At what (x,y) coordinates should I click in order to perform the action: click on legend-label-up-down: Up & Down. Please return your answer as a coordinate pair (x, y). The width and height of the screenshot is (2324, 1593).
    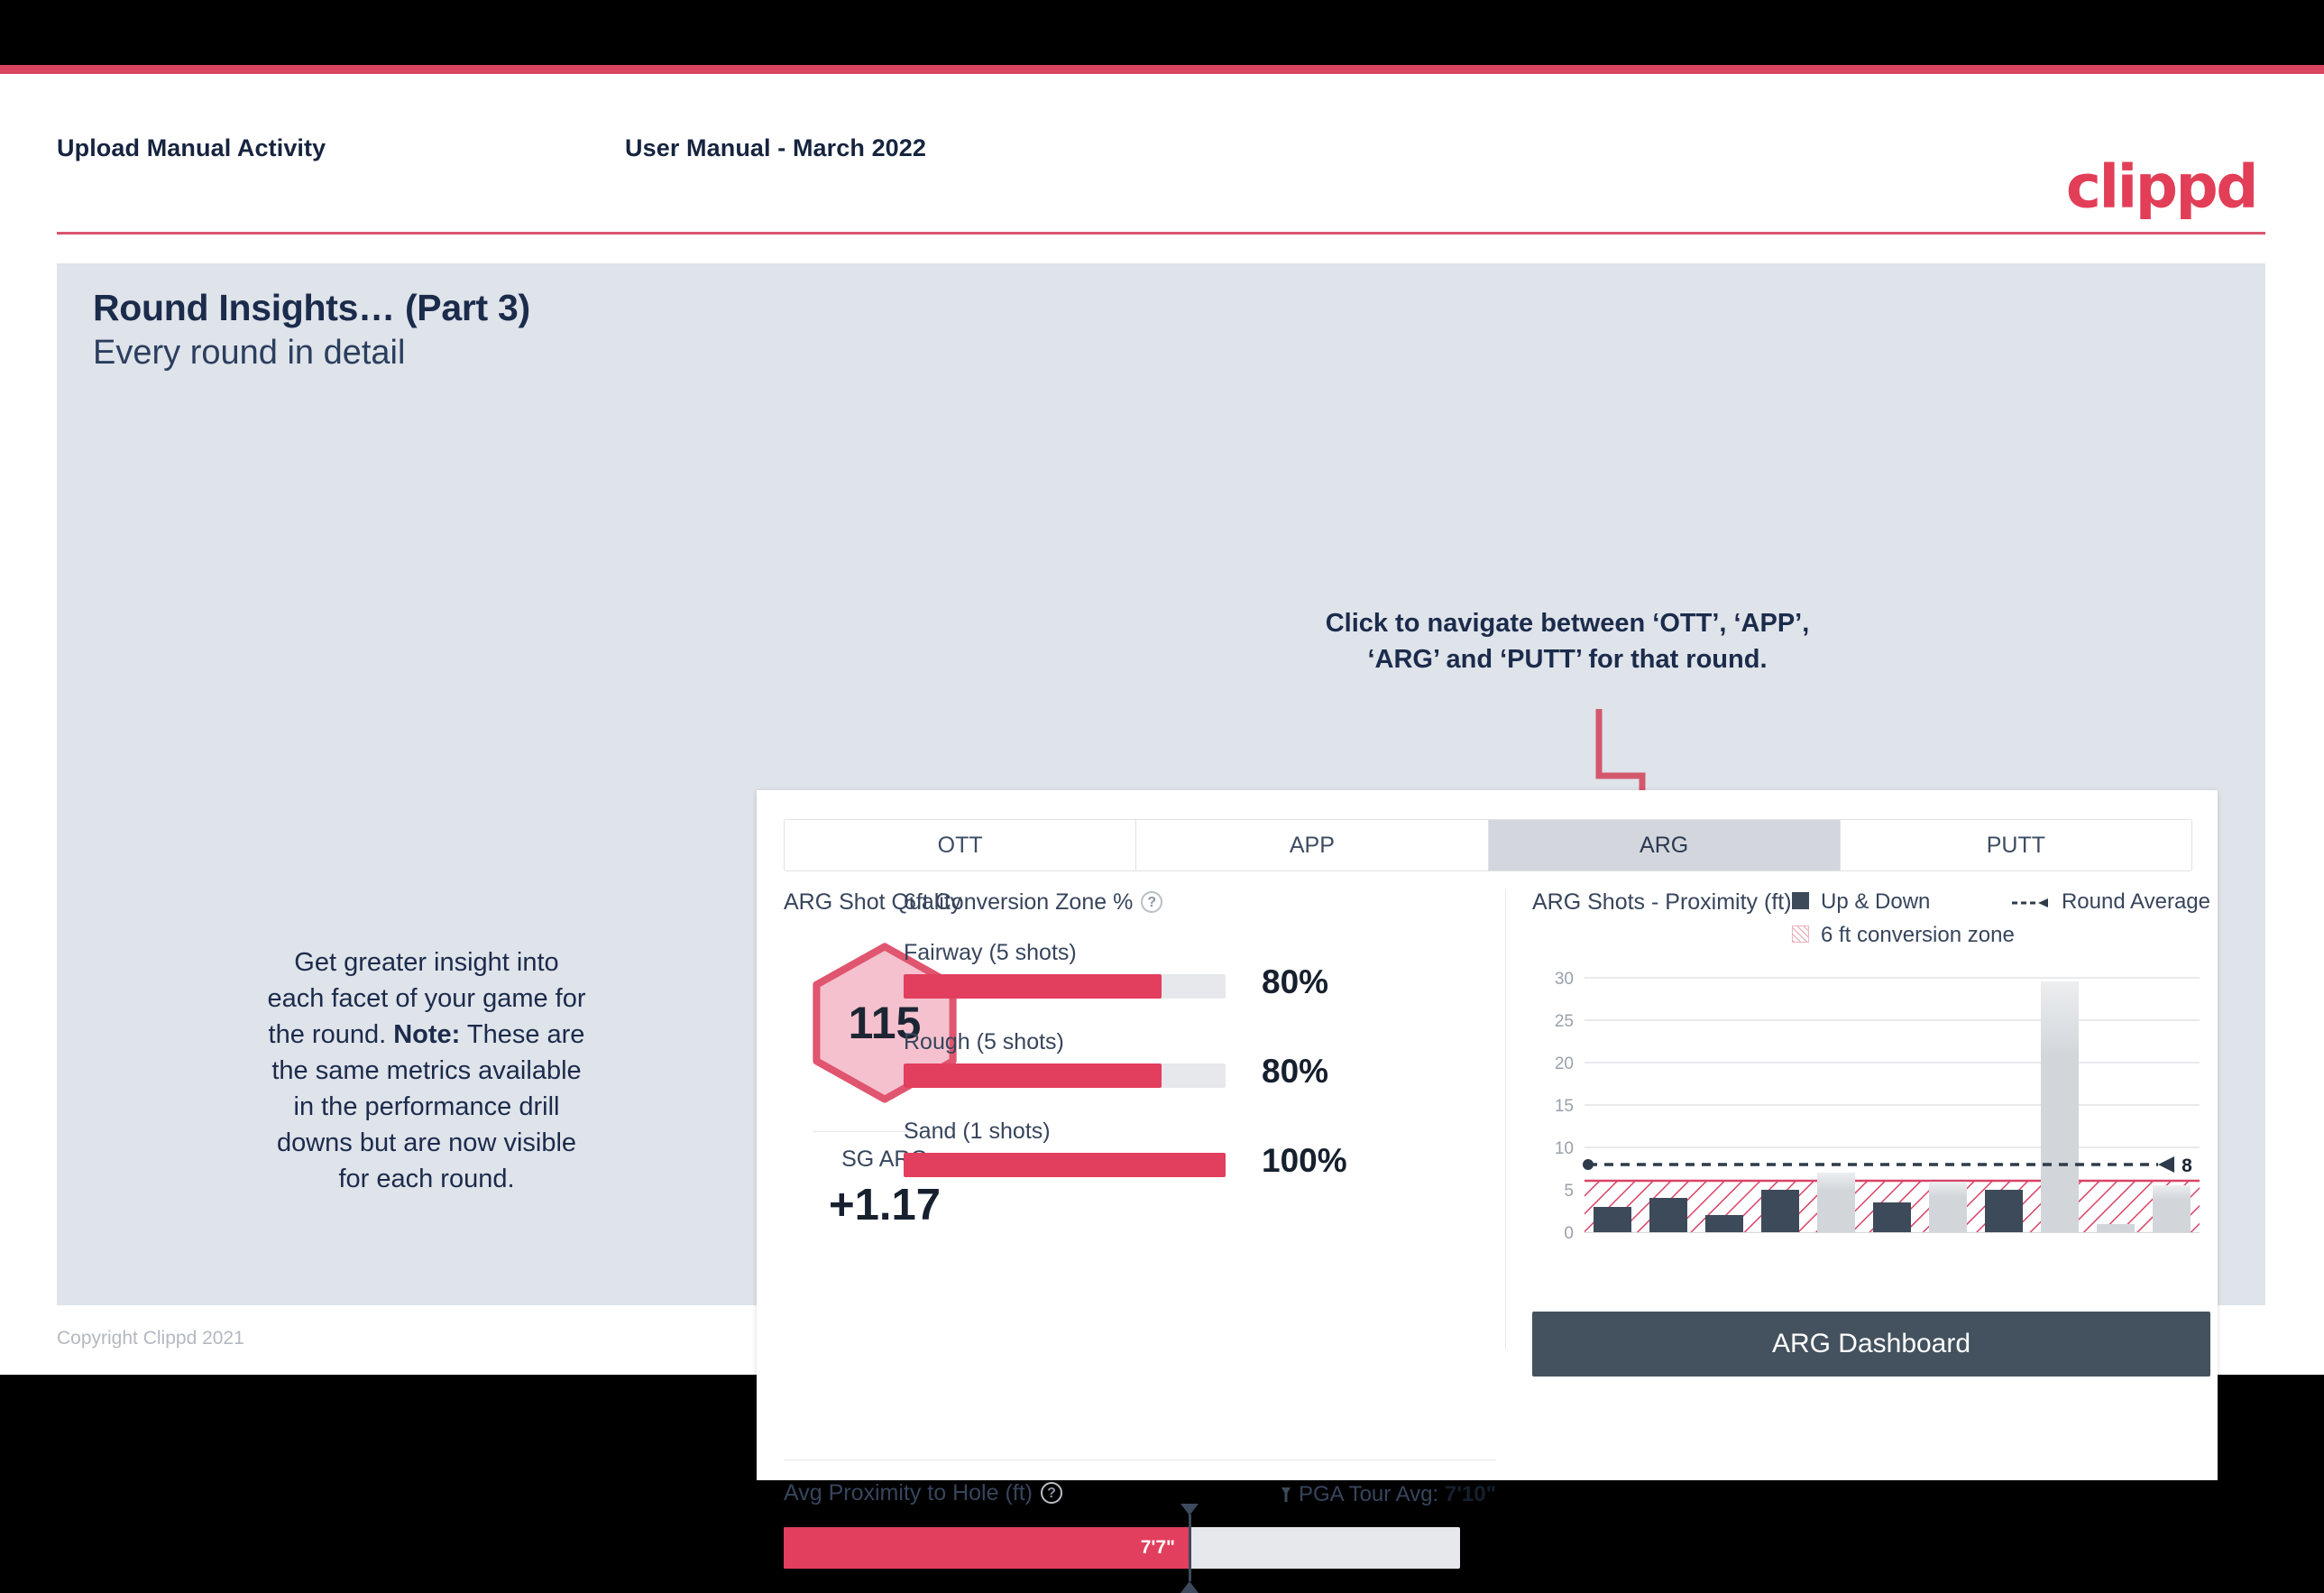
    Looking at the image, I should click on (1876, 901).